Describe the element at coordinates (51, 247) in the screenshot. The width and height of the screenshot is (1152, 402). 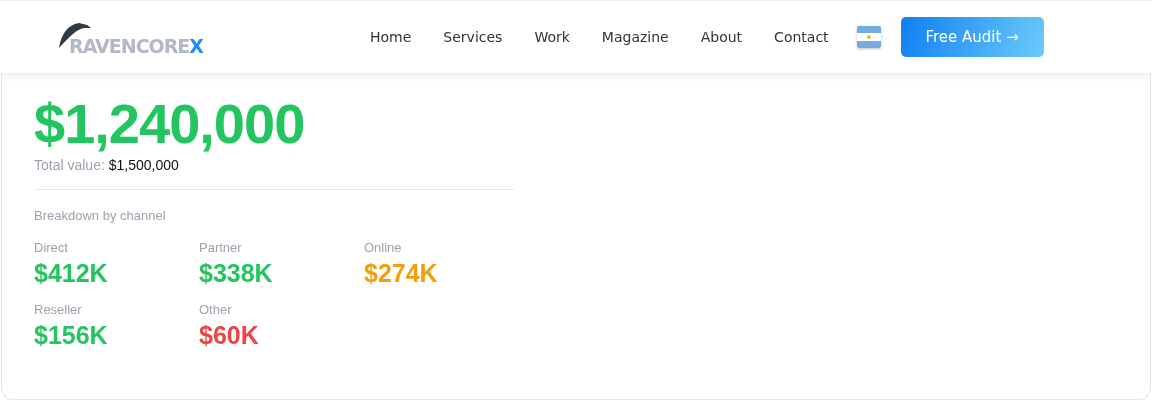
I see `channel-label: Direct` at that location.